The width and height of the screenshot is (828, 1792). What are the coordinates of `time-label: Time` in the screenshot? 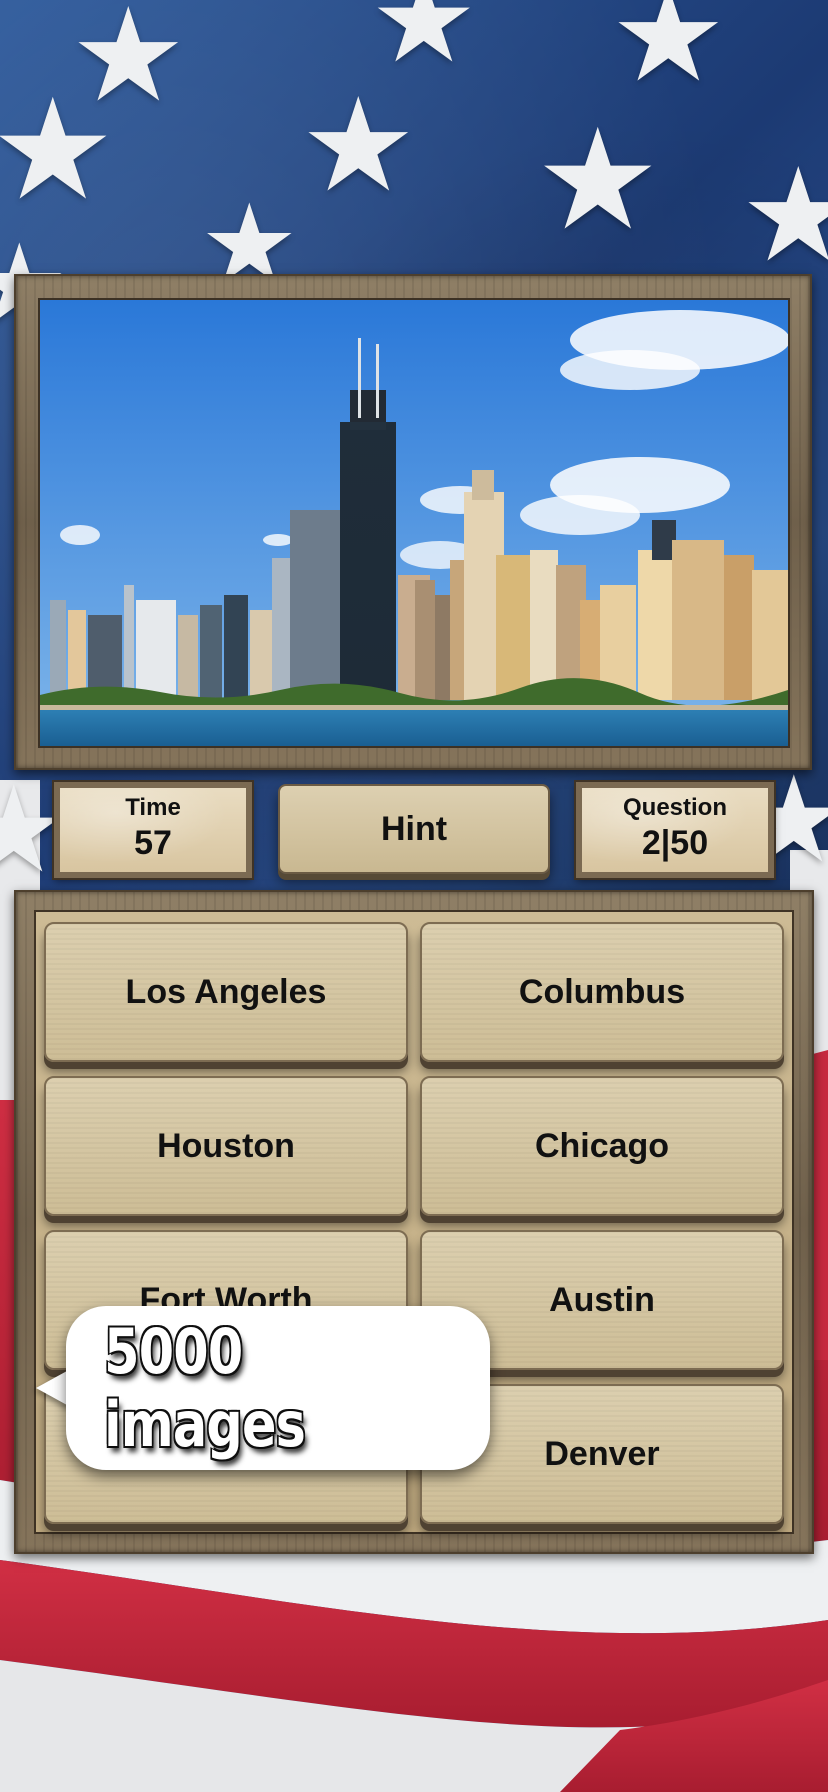 It's located at (153, 807).